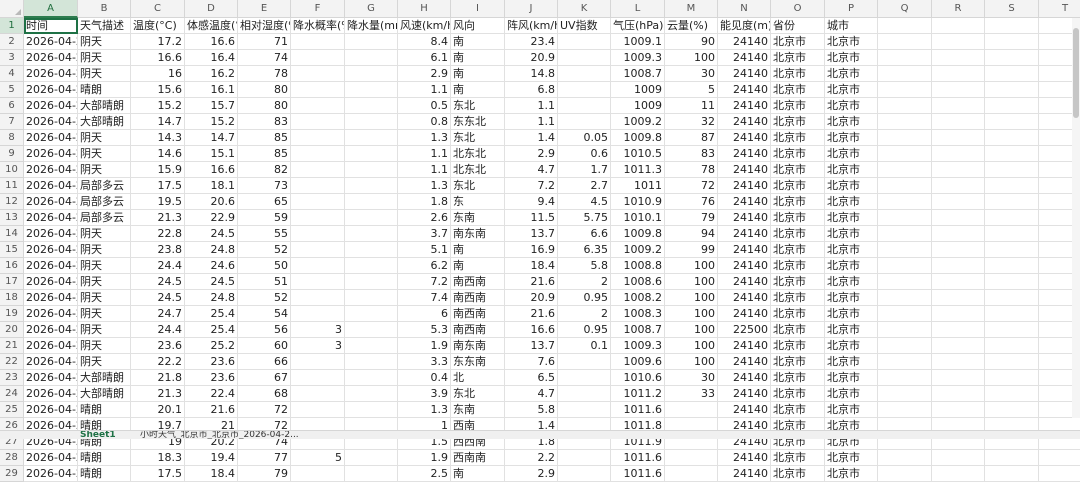 Image resolution: width=1080 pixels, height=482 pixels. Describe the element at coordinates (584, 218) in the screenshot. I see `table-cell: 5.75` at that location.